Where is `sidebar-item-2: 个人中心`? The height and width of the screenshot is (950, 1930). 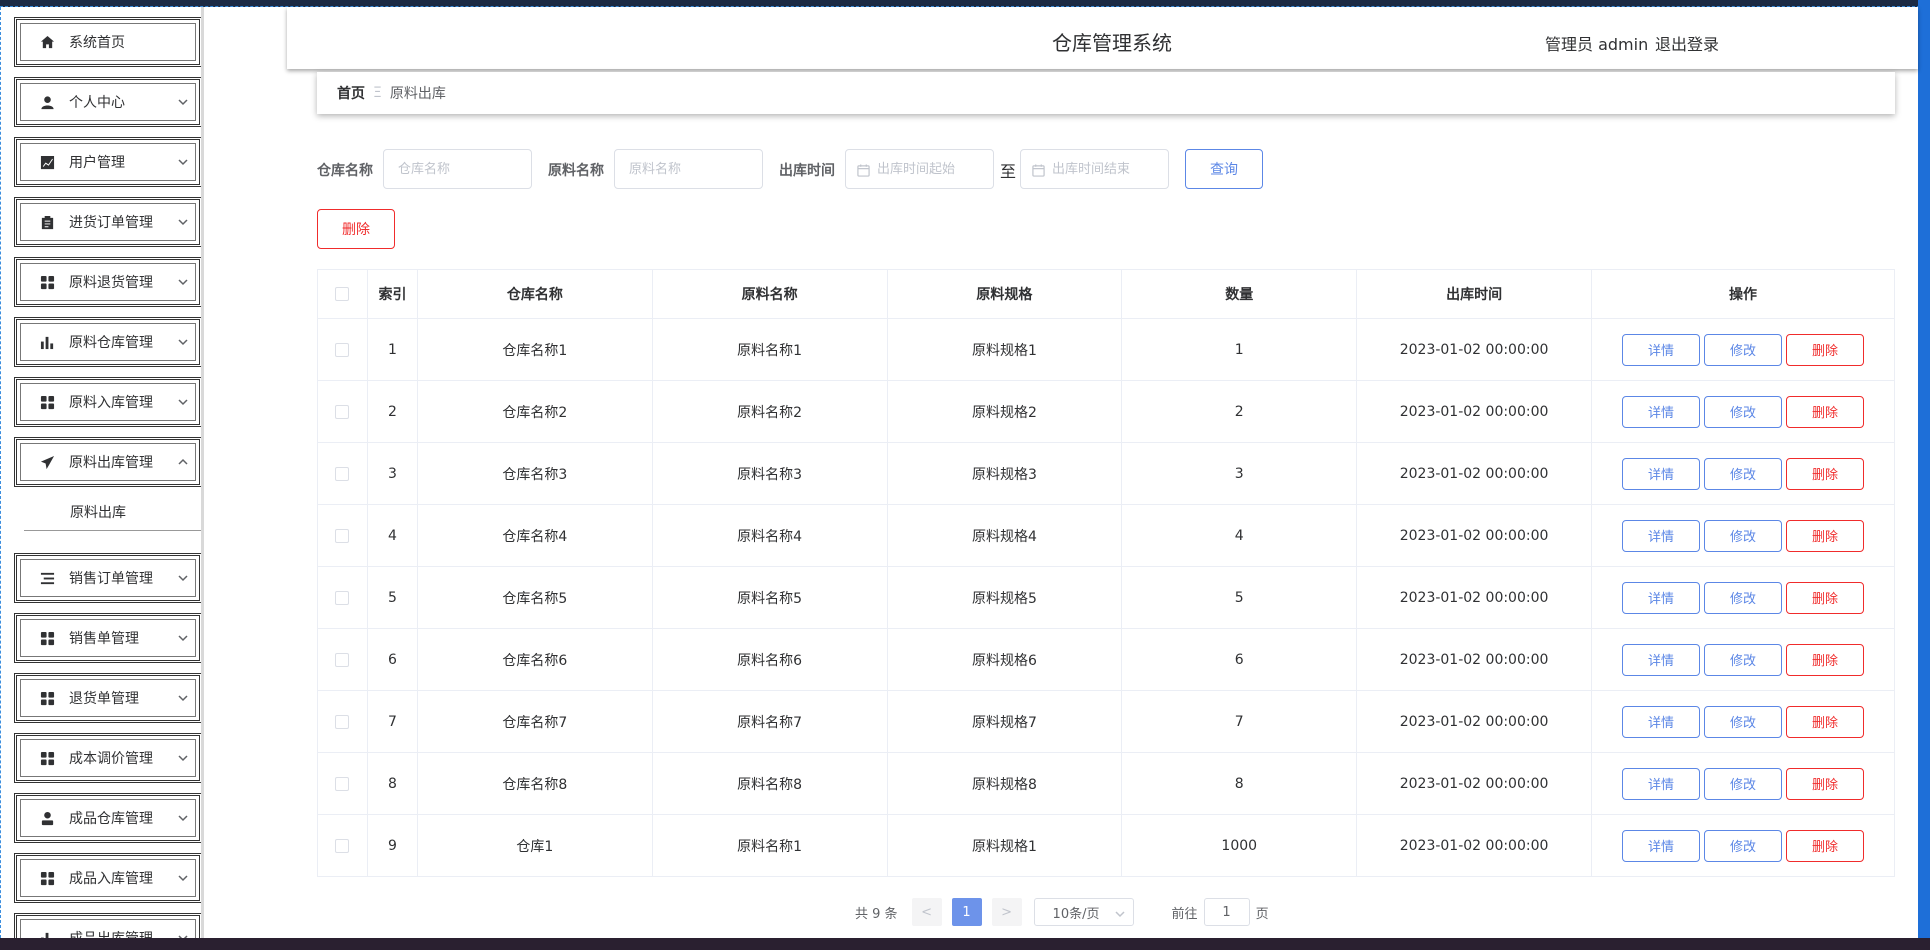
sidebar-item-2: 个人中心 is located at coordinates (107, 102).